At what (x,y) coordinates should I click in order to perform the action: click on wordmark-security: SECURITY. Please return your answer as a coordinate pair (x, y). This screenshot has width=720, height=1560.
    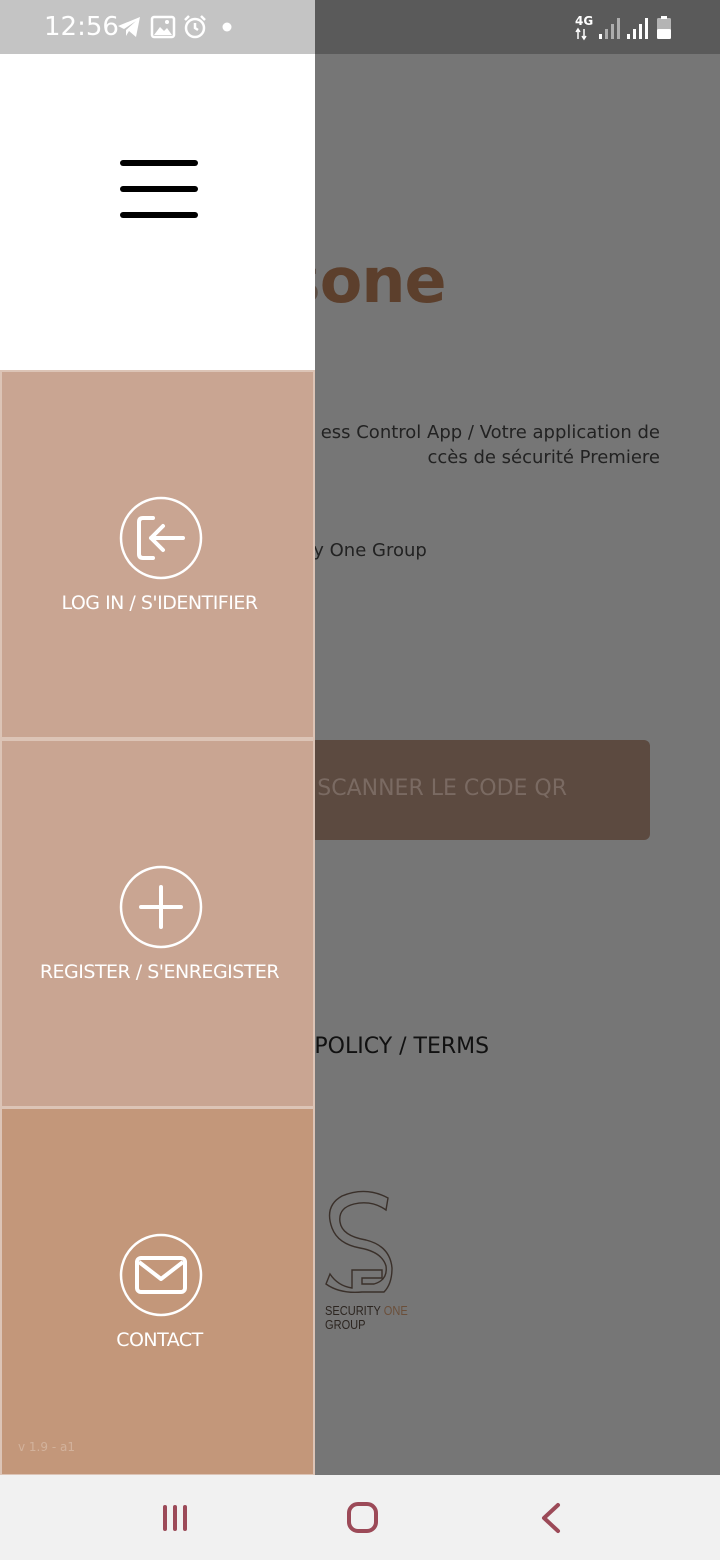
    Looking at the image, I should click on (353, 1310).